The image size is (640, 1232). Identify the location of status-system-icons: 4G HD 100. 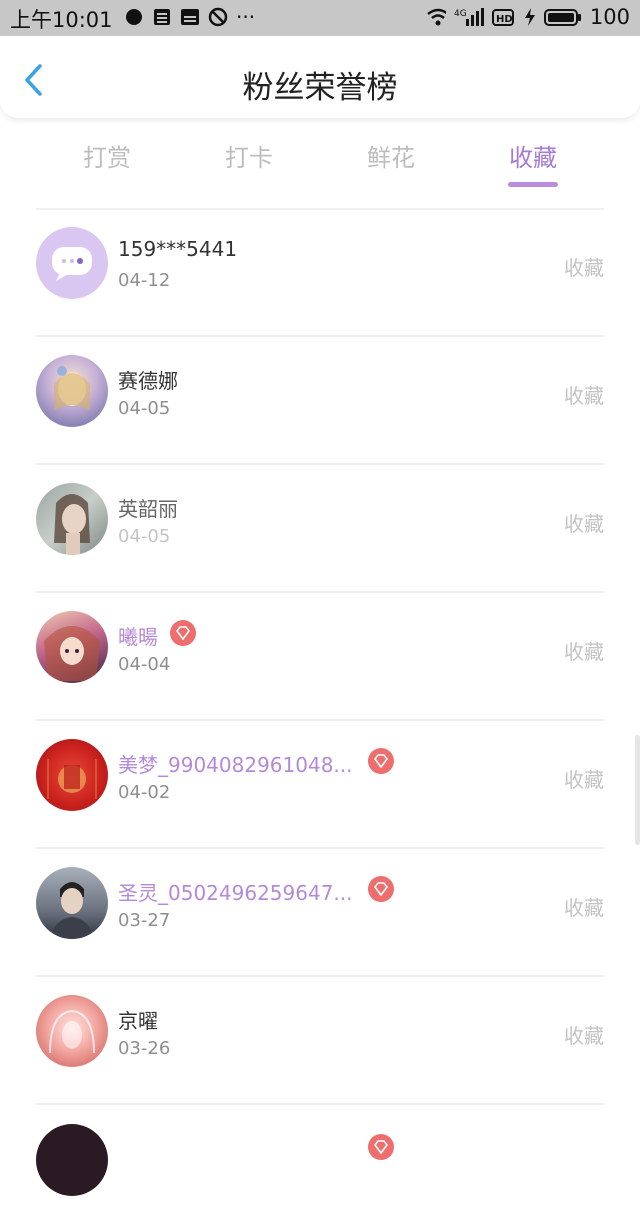
(528, 17).